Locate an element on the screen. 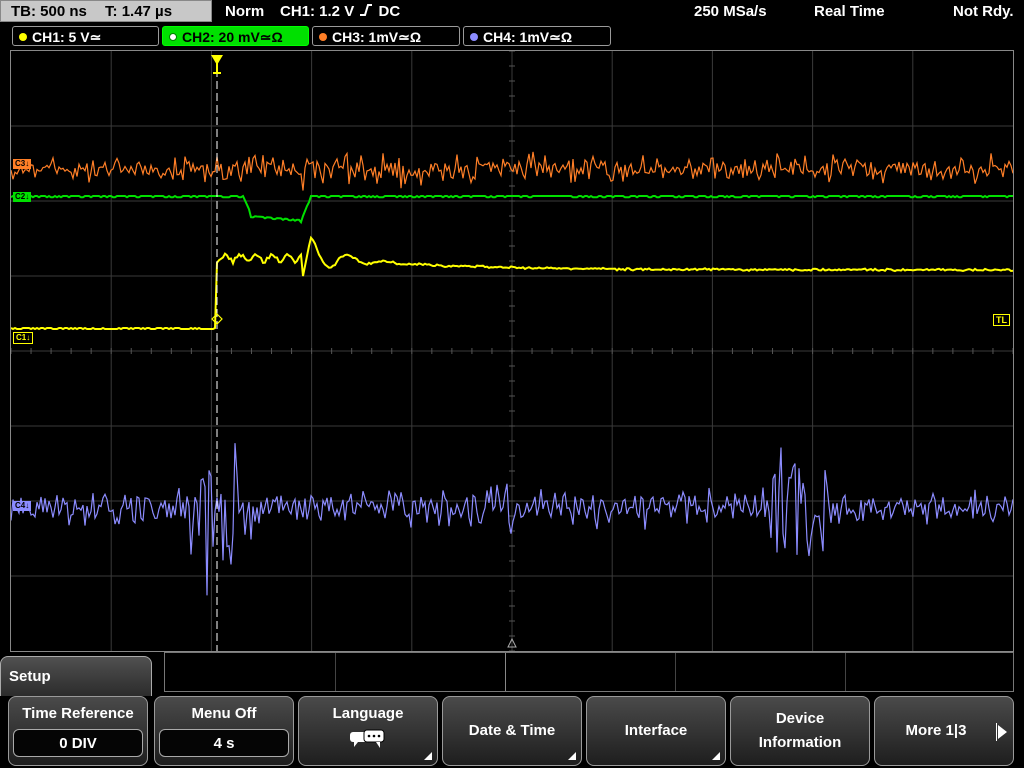 The height and width of the screenshot is (768, 1024). more-button: More 1|3 is located at coordinates (944, 731).